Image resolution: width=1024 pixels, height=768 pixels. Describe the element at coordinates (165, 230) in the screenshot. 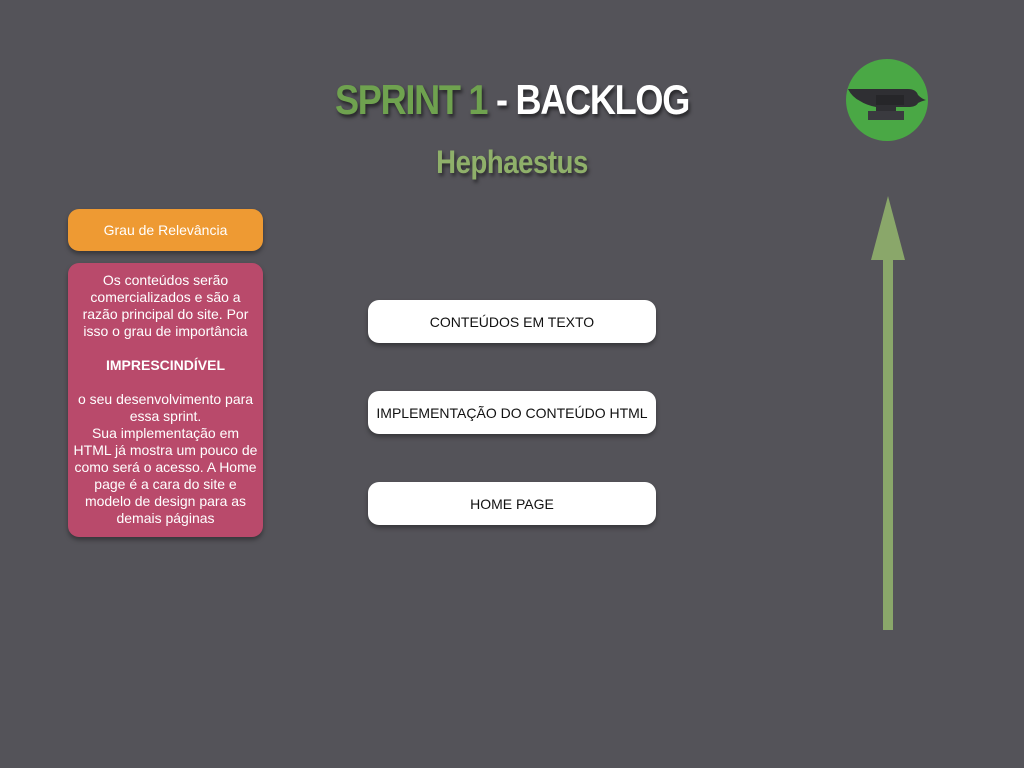

I see `relevance-button: Grau de Relevância` at that location.